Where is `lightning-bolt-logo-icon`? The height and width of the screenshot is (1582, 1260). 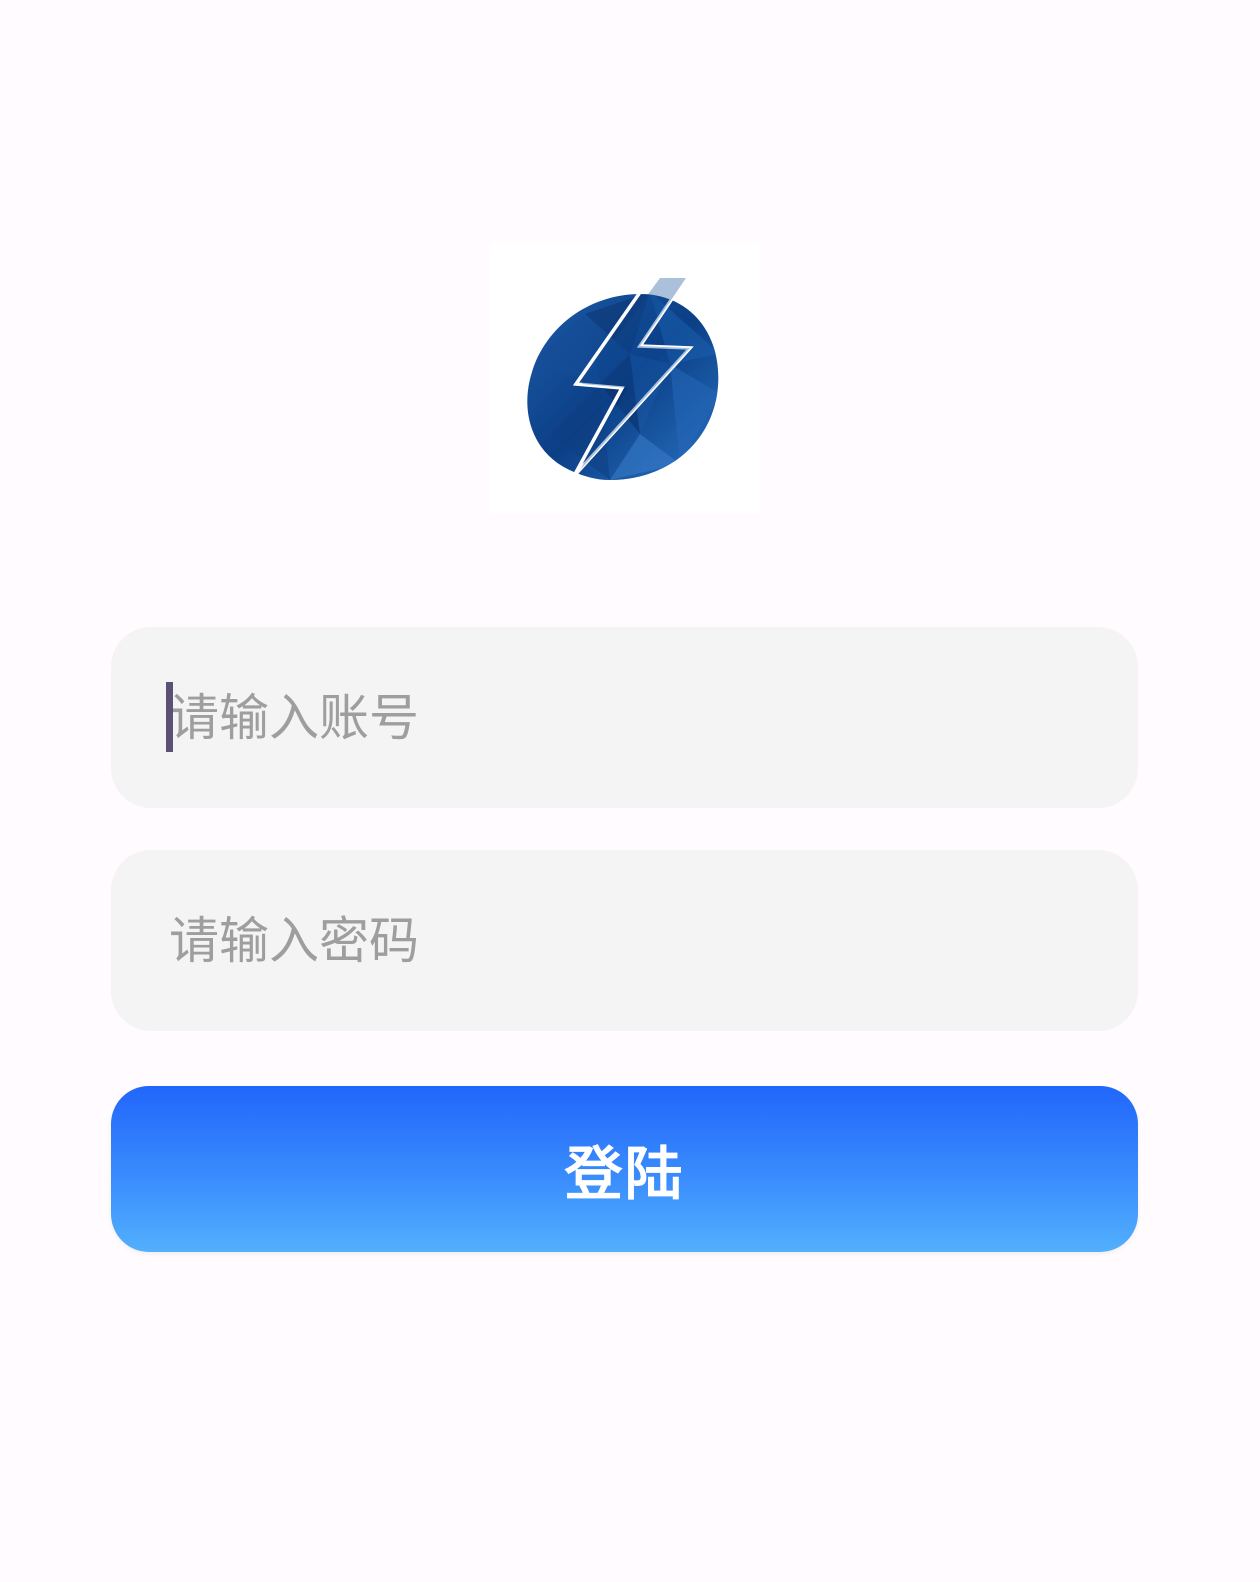 lightning-bolt-logo-icon is located at coordinates (623, 378).